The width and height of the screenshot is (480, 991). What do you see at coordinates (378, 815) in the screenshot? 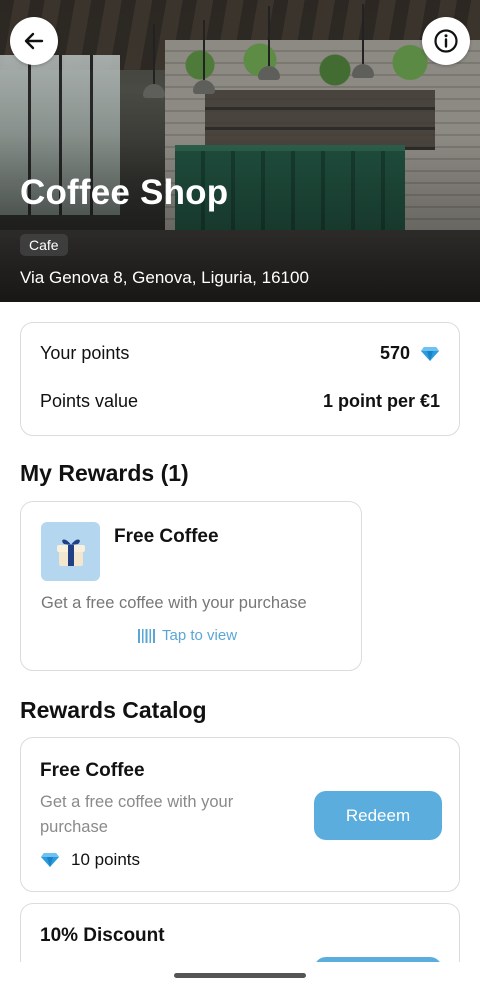
I see `redeem-button: Redeem` at bounding box center [378, 815].